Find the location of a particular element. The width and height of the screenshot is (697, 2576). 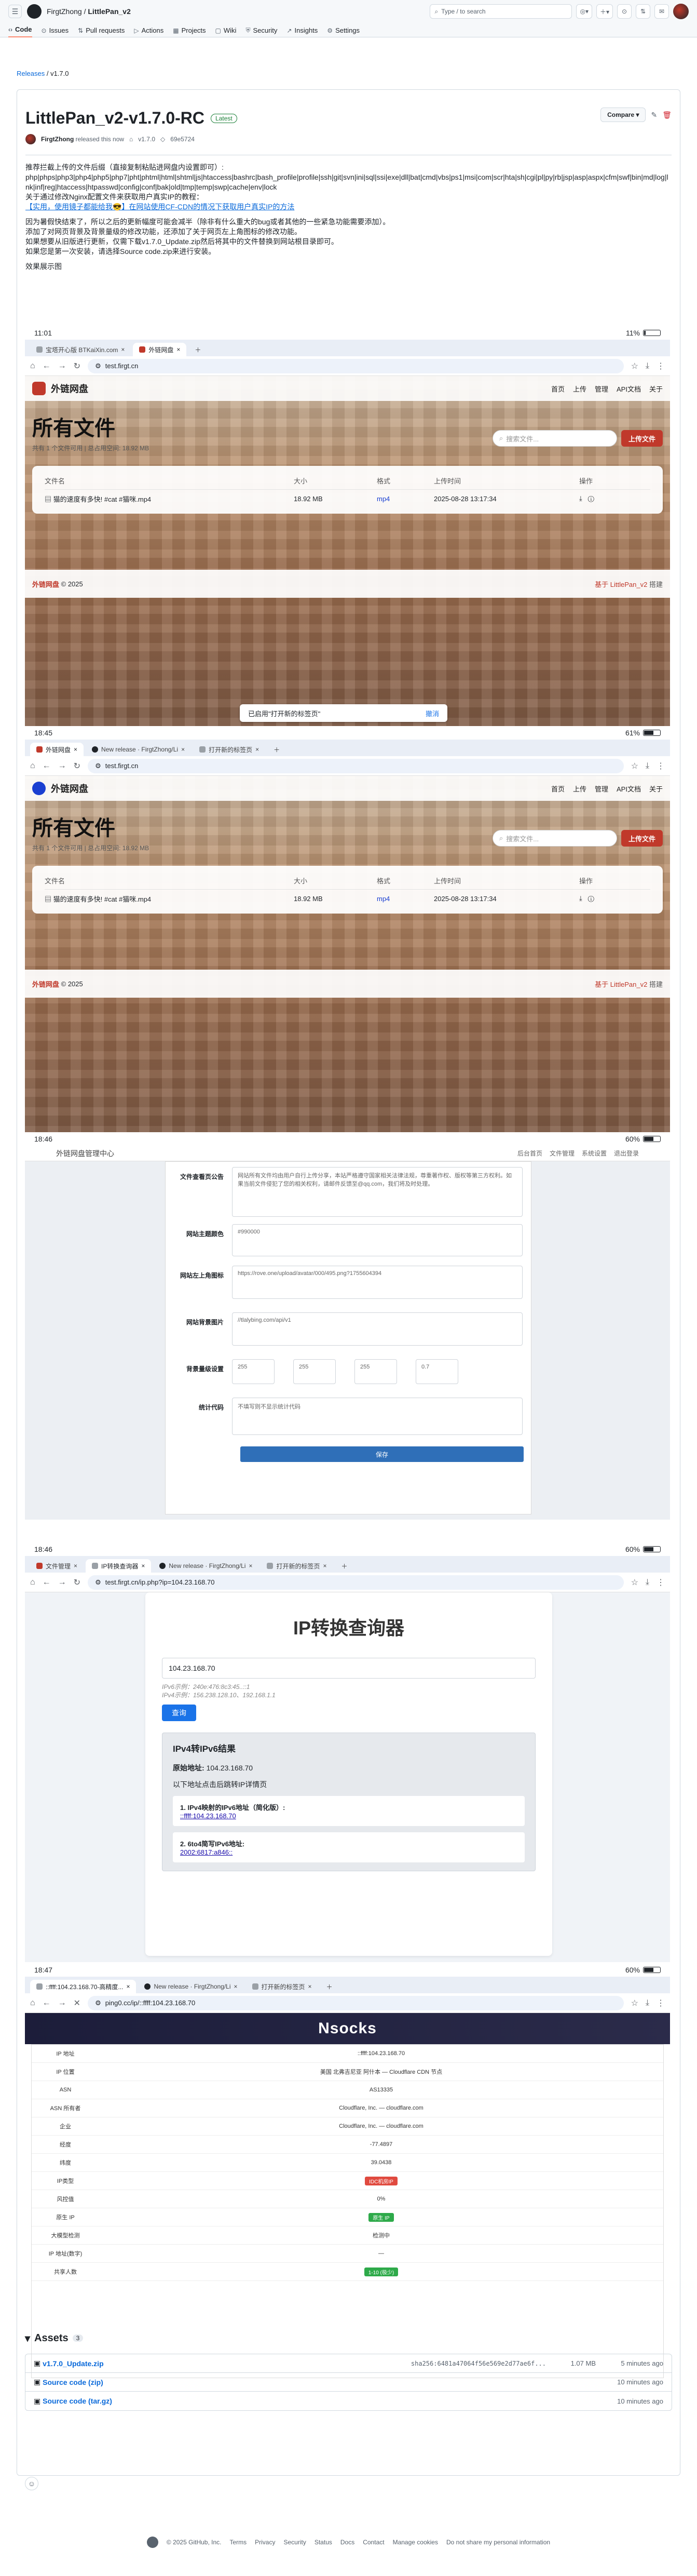

assets-toggle: ▾ Assets 3 is located at coordinates (348, 2338).